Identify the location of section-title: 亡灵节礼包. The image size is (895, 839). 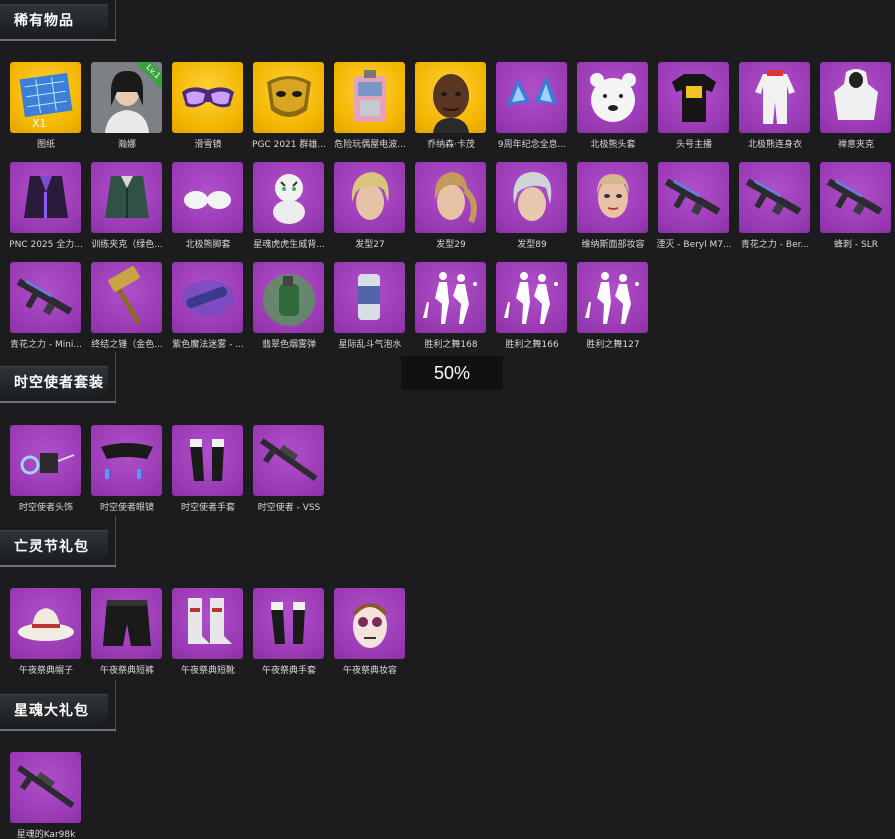
(51, 547).